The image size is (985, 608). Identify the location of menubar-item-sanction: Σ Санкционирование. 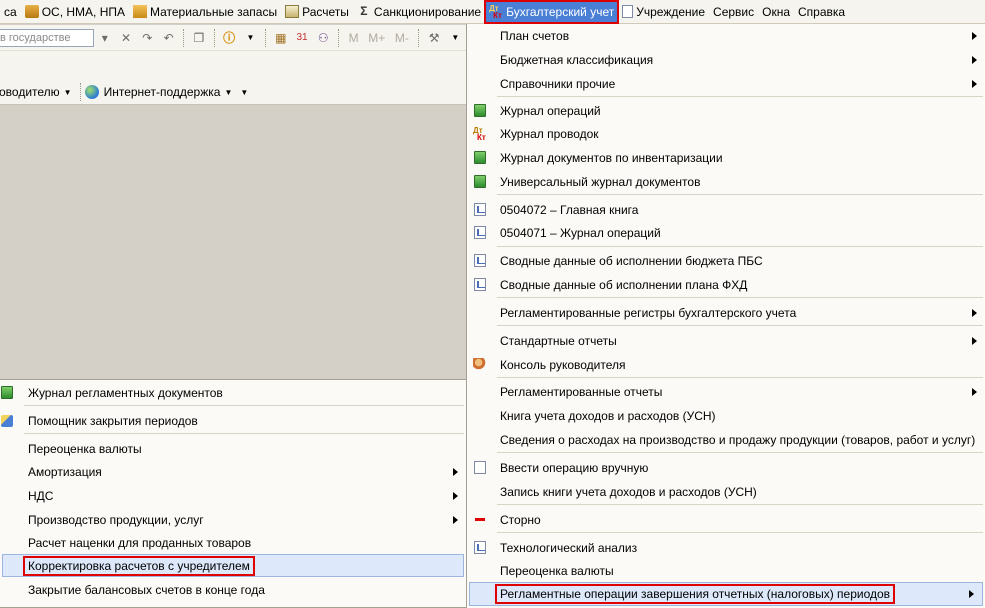
(419, 12).